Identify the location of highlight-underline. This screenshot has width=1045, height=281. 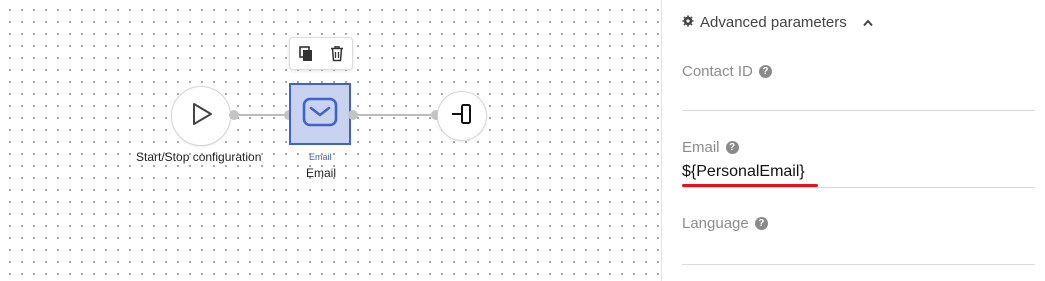
(750, 185).